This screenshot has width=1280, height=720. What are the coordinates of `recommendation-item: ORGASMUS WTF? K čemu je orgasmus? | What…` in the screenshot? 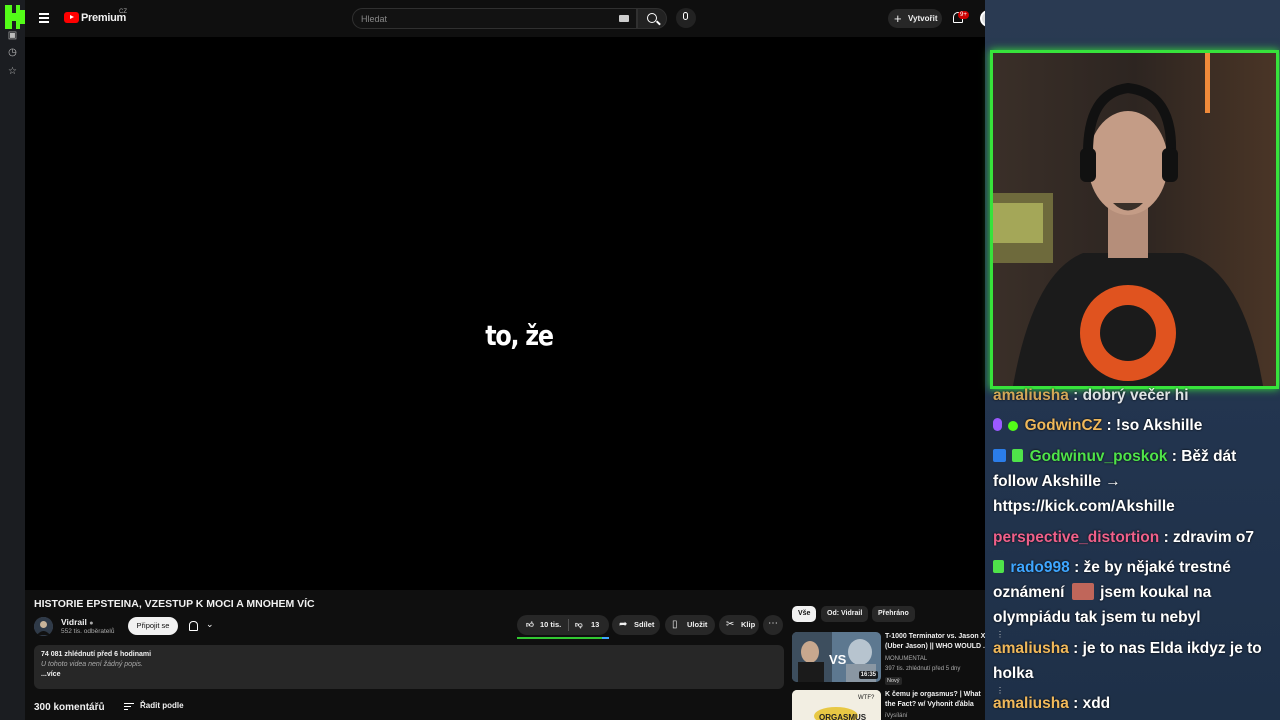 It's located at (892, 705).